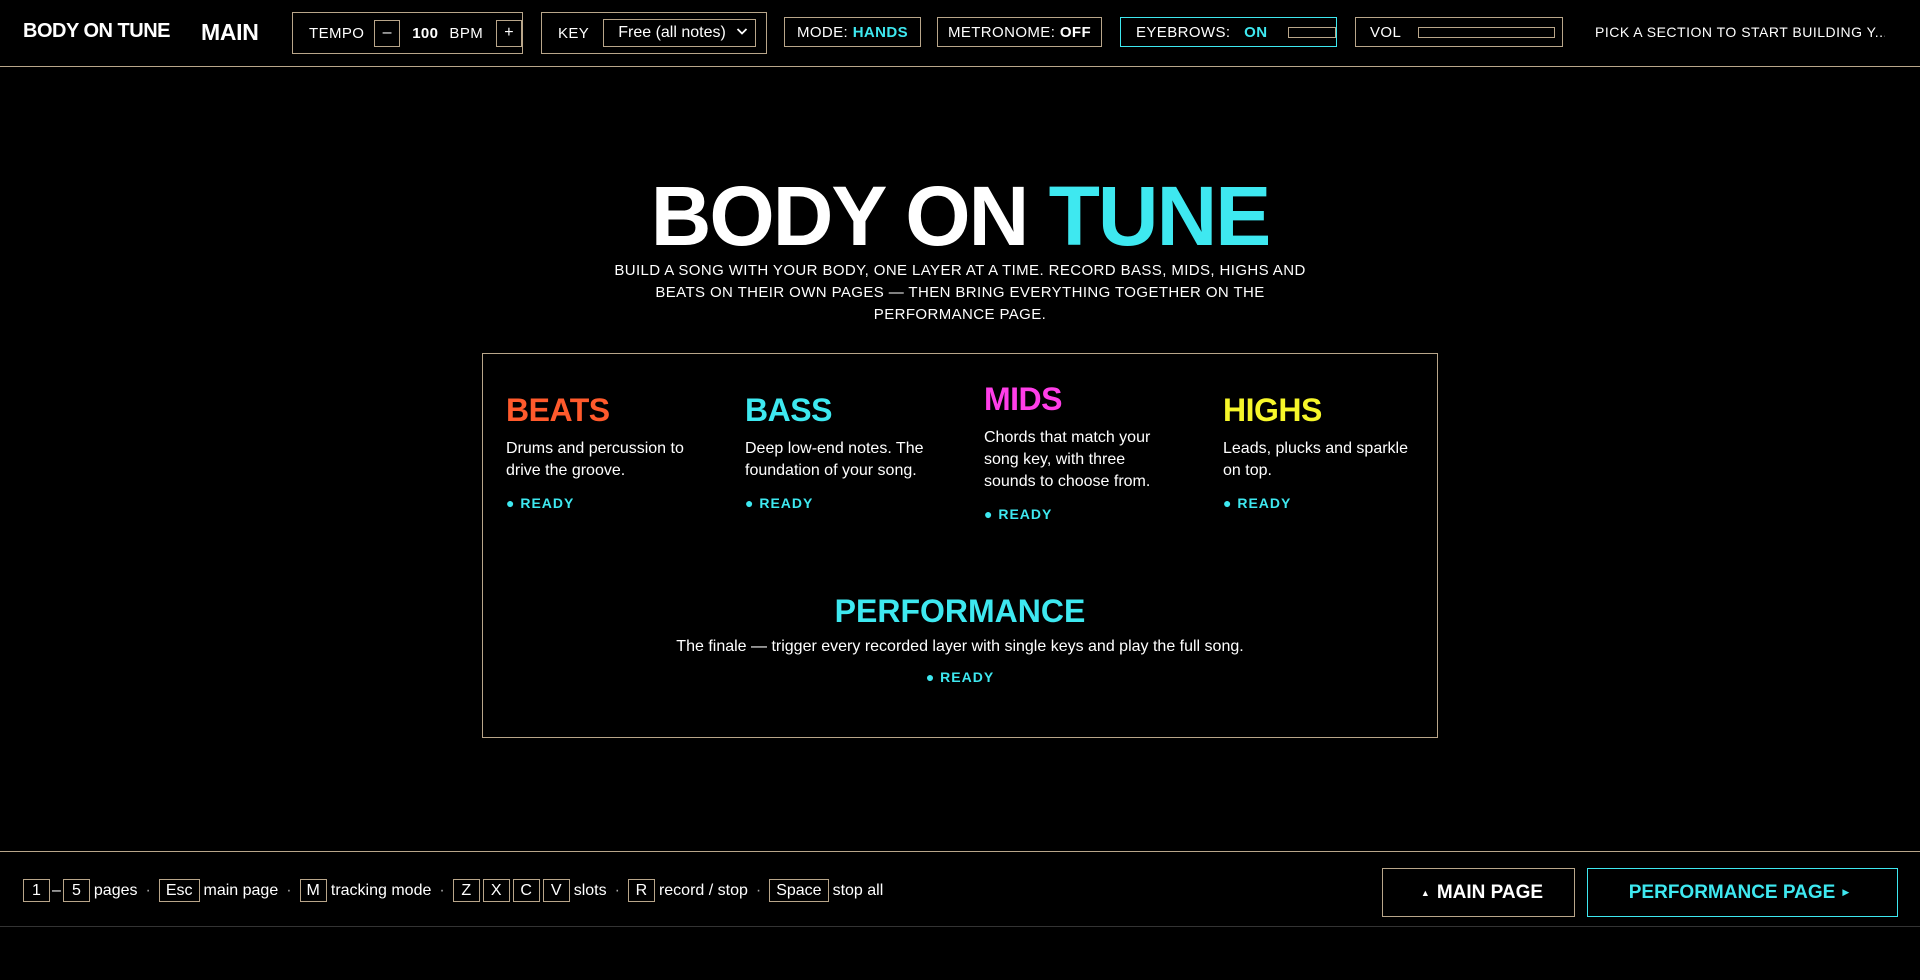 Image resolution: width=1920 pixels, height=980 pixels. I want to click on section-description: Leads, plucks and sparkle on top., so click(1315, 459).